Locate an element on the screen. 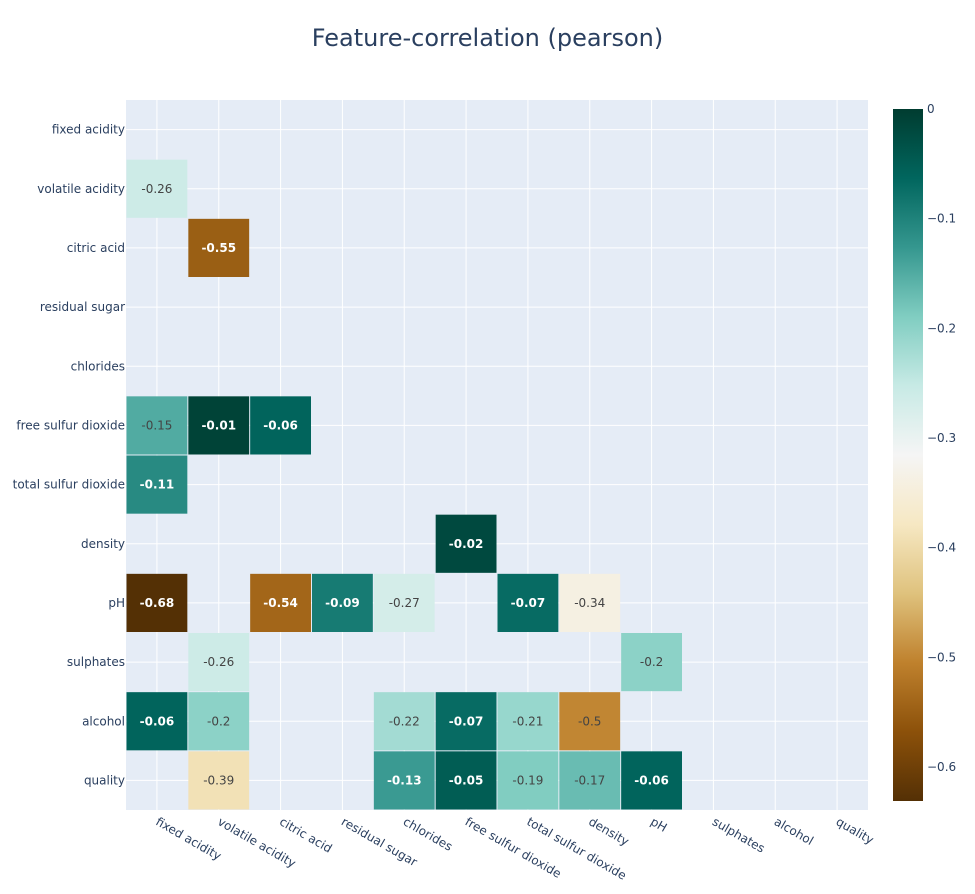 This screenshot has width=975, height=894. cell-value-label: -0.39 is located at coordinates (218, 780).